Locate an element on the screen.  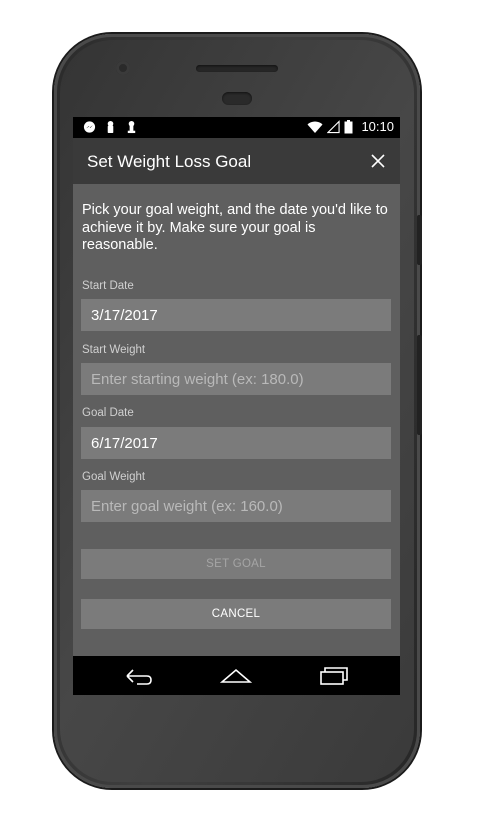
start-weight-label: Start Weight is located at coordinates (114, 350).